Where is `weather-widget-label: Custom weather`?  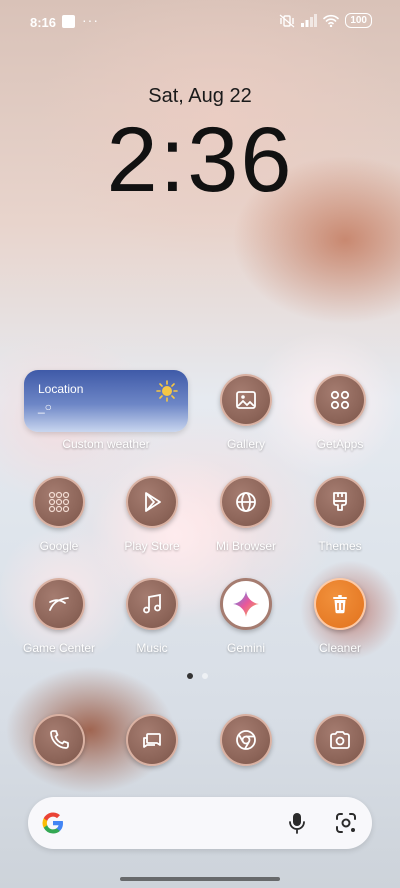 weather-widget-label: Custom weather is located at coordinates (106, 444).